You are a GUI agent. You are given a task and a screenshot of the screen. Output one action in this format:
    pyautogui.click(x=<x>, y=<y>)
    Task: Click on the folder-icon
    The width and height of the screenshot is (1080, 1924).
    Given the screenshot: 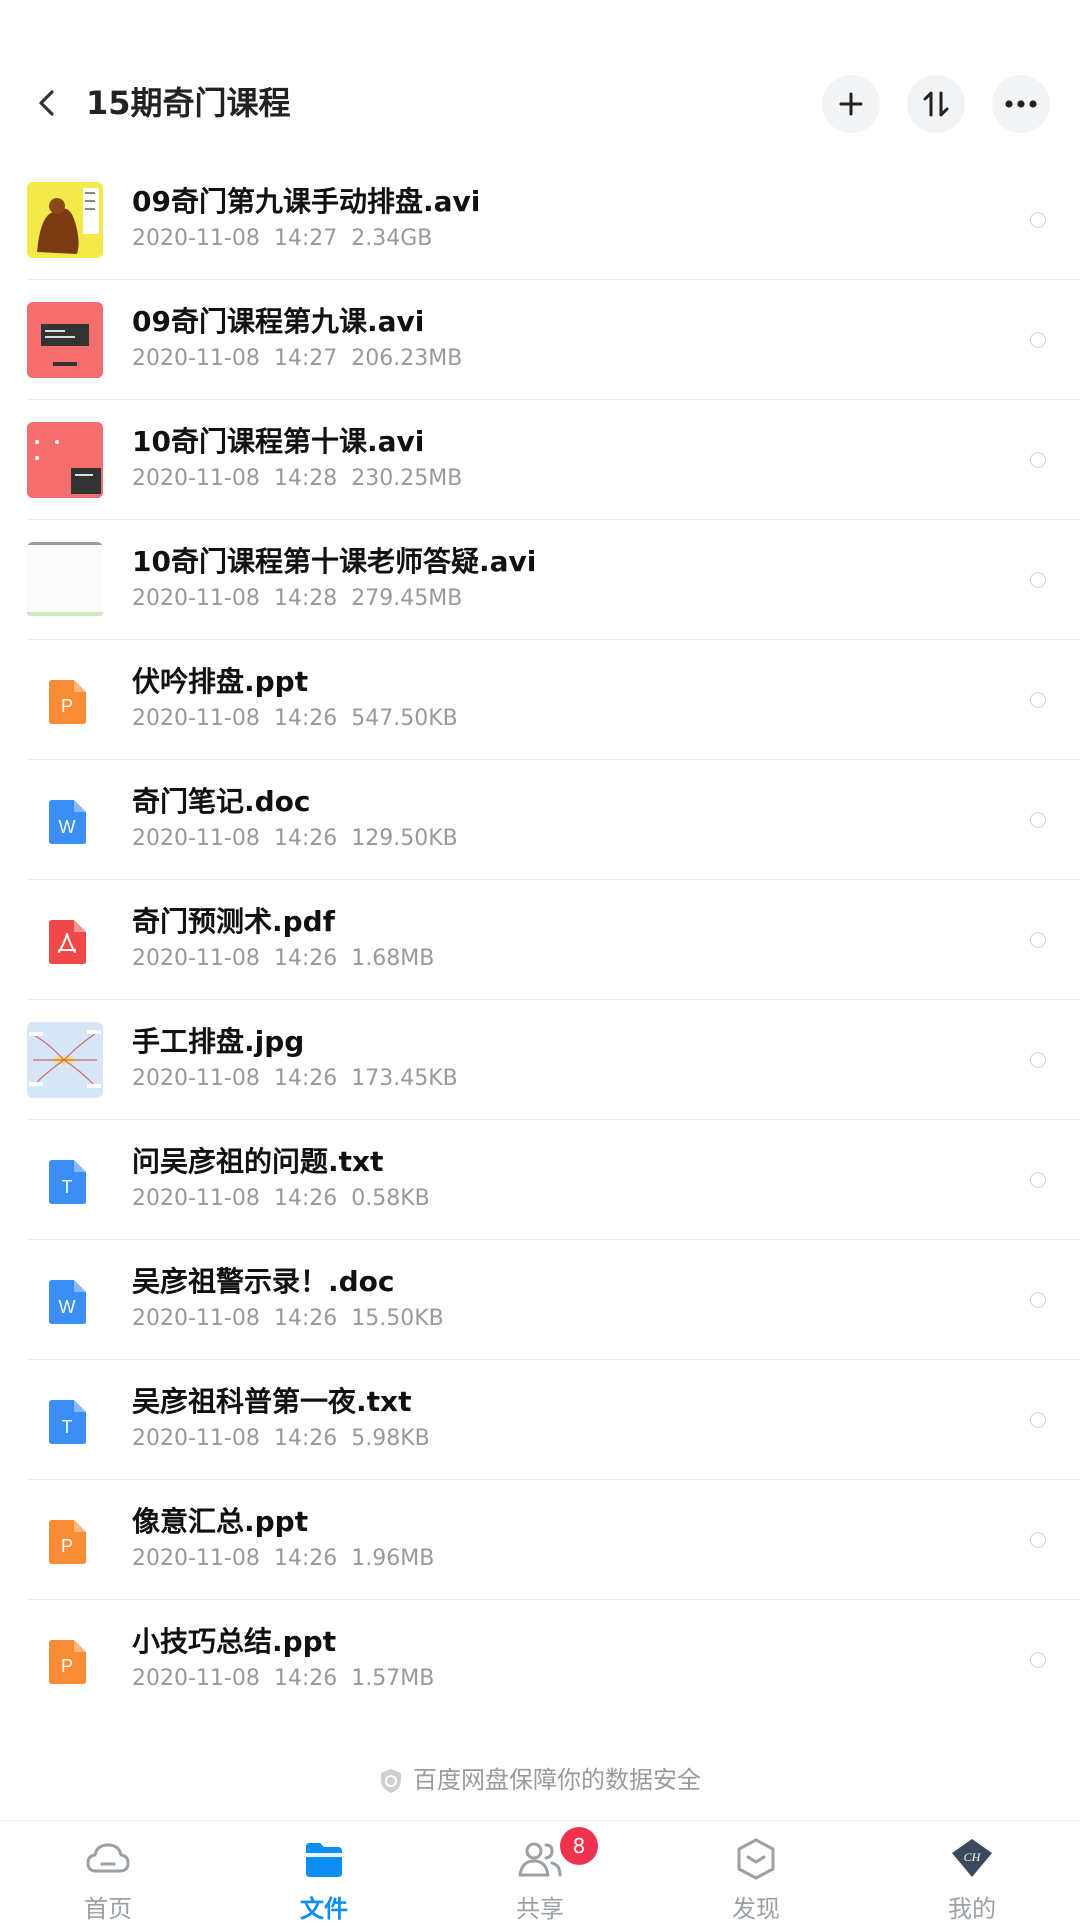 What is the action you would take?
    pyautogui.click(x=324, y=1860)
    